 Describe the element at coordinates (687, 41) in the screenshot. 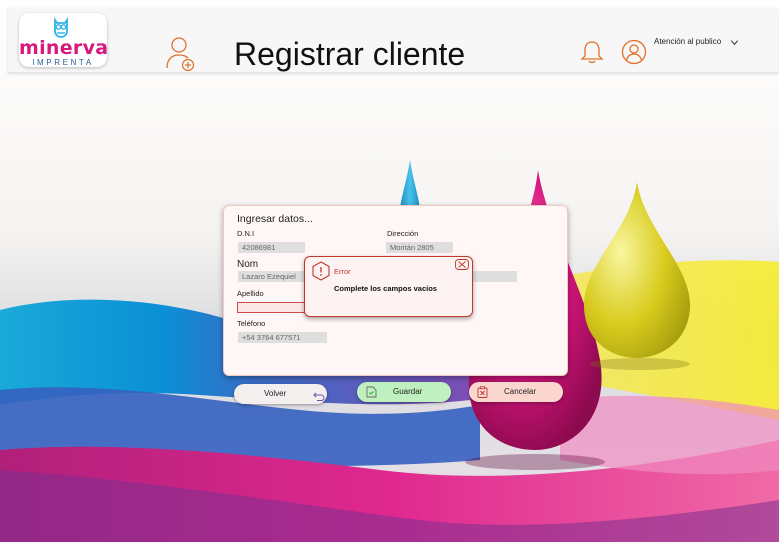

I see `user-role-label: Atención al publico` at that location.